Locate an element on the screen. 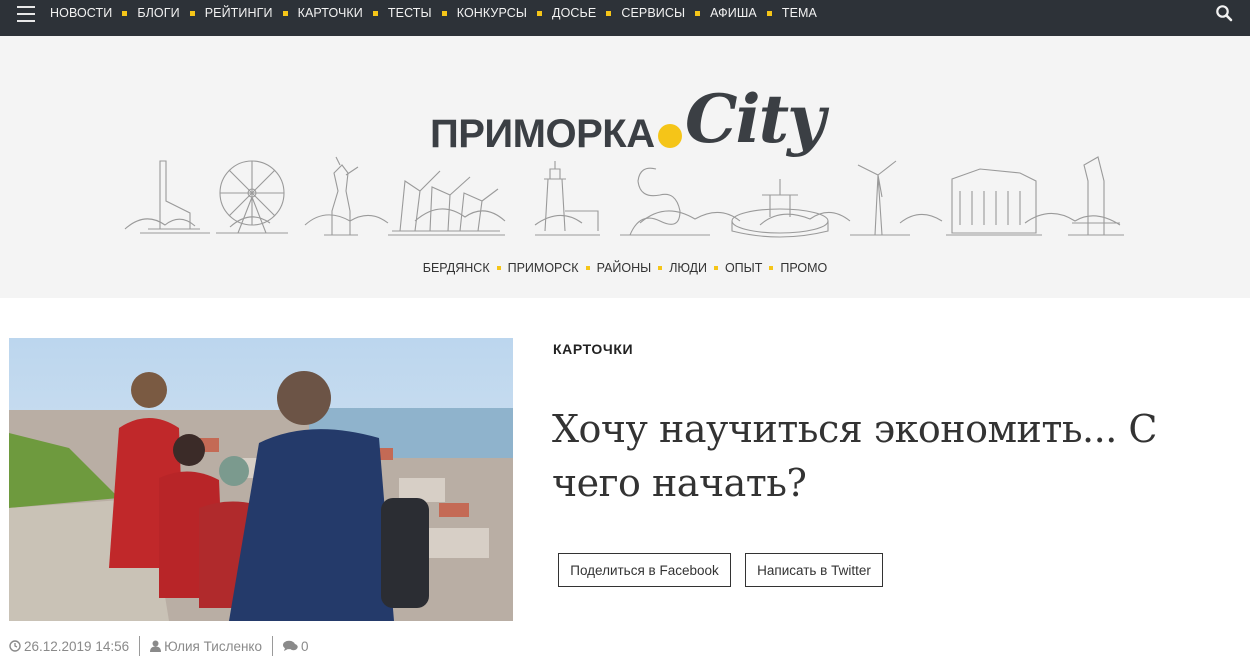 This screenshot has height=670, width=1250. nav-item-events: АФИША is located at coordinates (733, 13).